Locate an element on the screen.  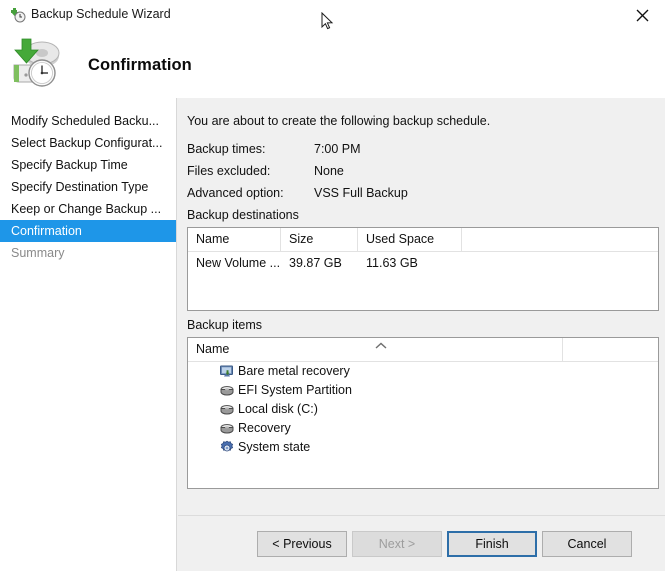
window-title: Backup Schedule Wizard is located at coordinates (101, 14).